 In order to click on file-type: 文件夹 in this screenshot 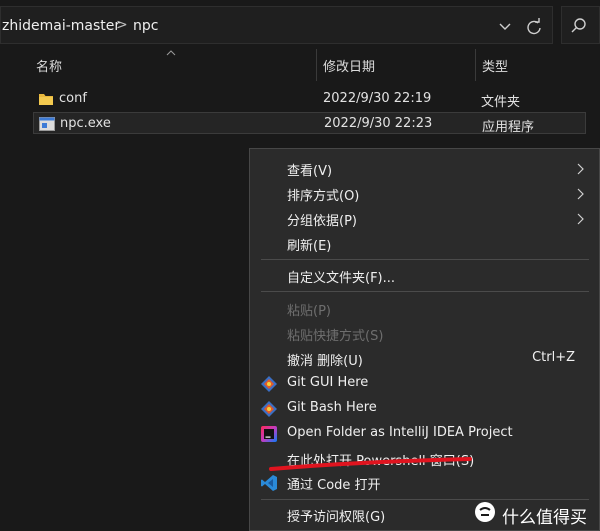, I will do `click(501, 102)`.